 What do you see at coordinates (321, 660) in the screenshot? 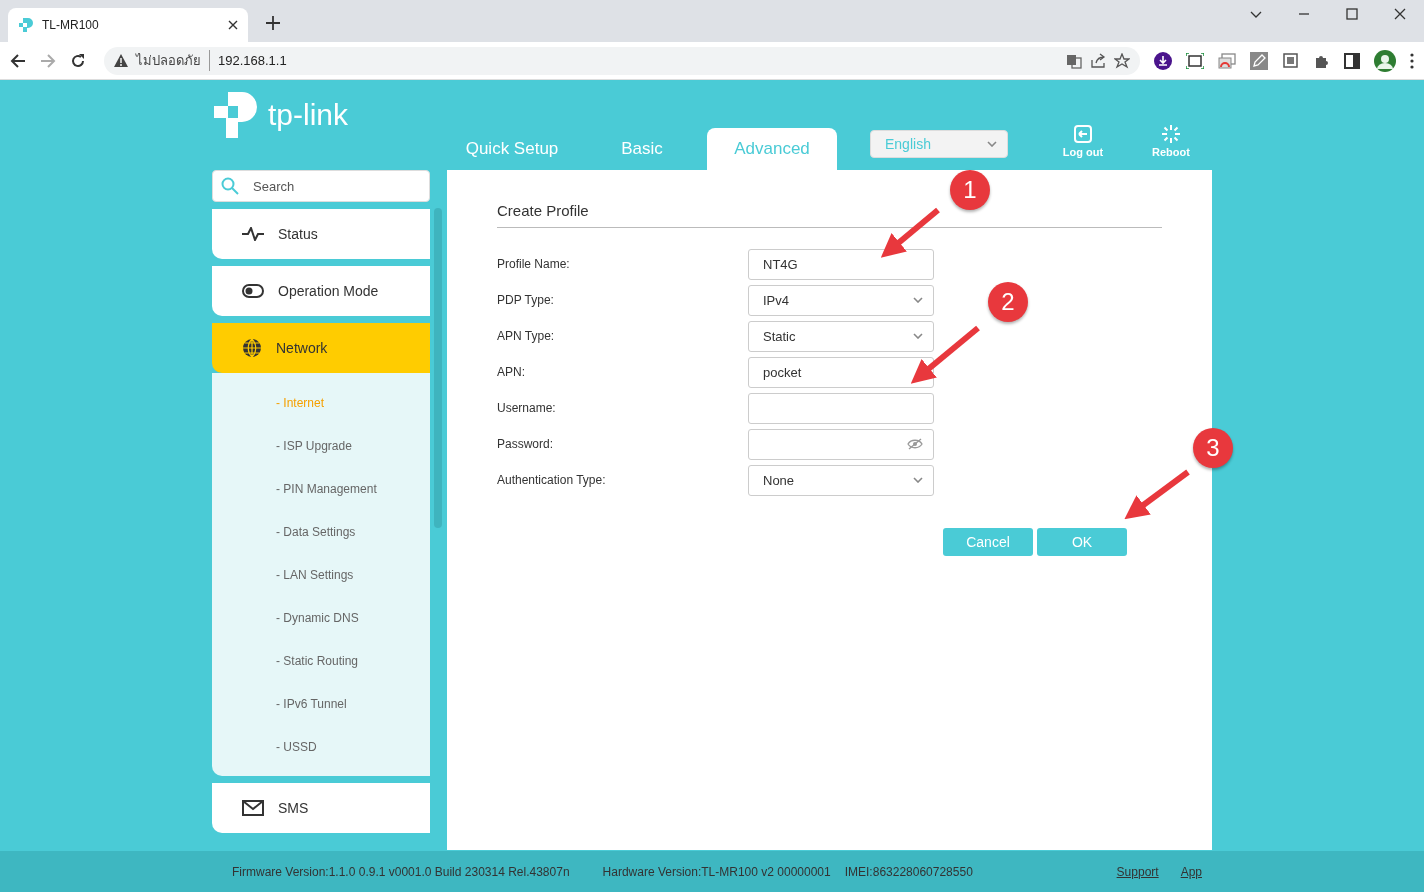
I see `submenu-item: - Static Routing` at bounding box center [321, 660].